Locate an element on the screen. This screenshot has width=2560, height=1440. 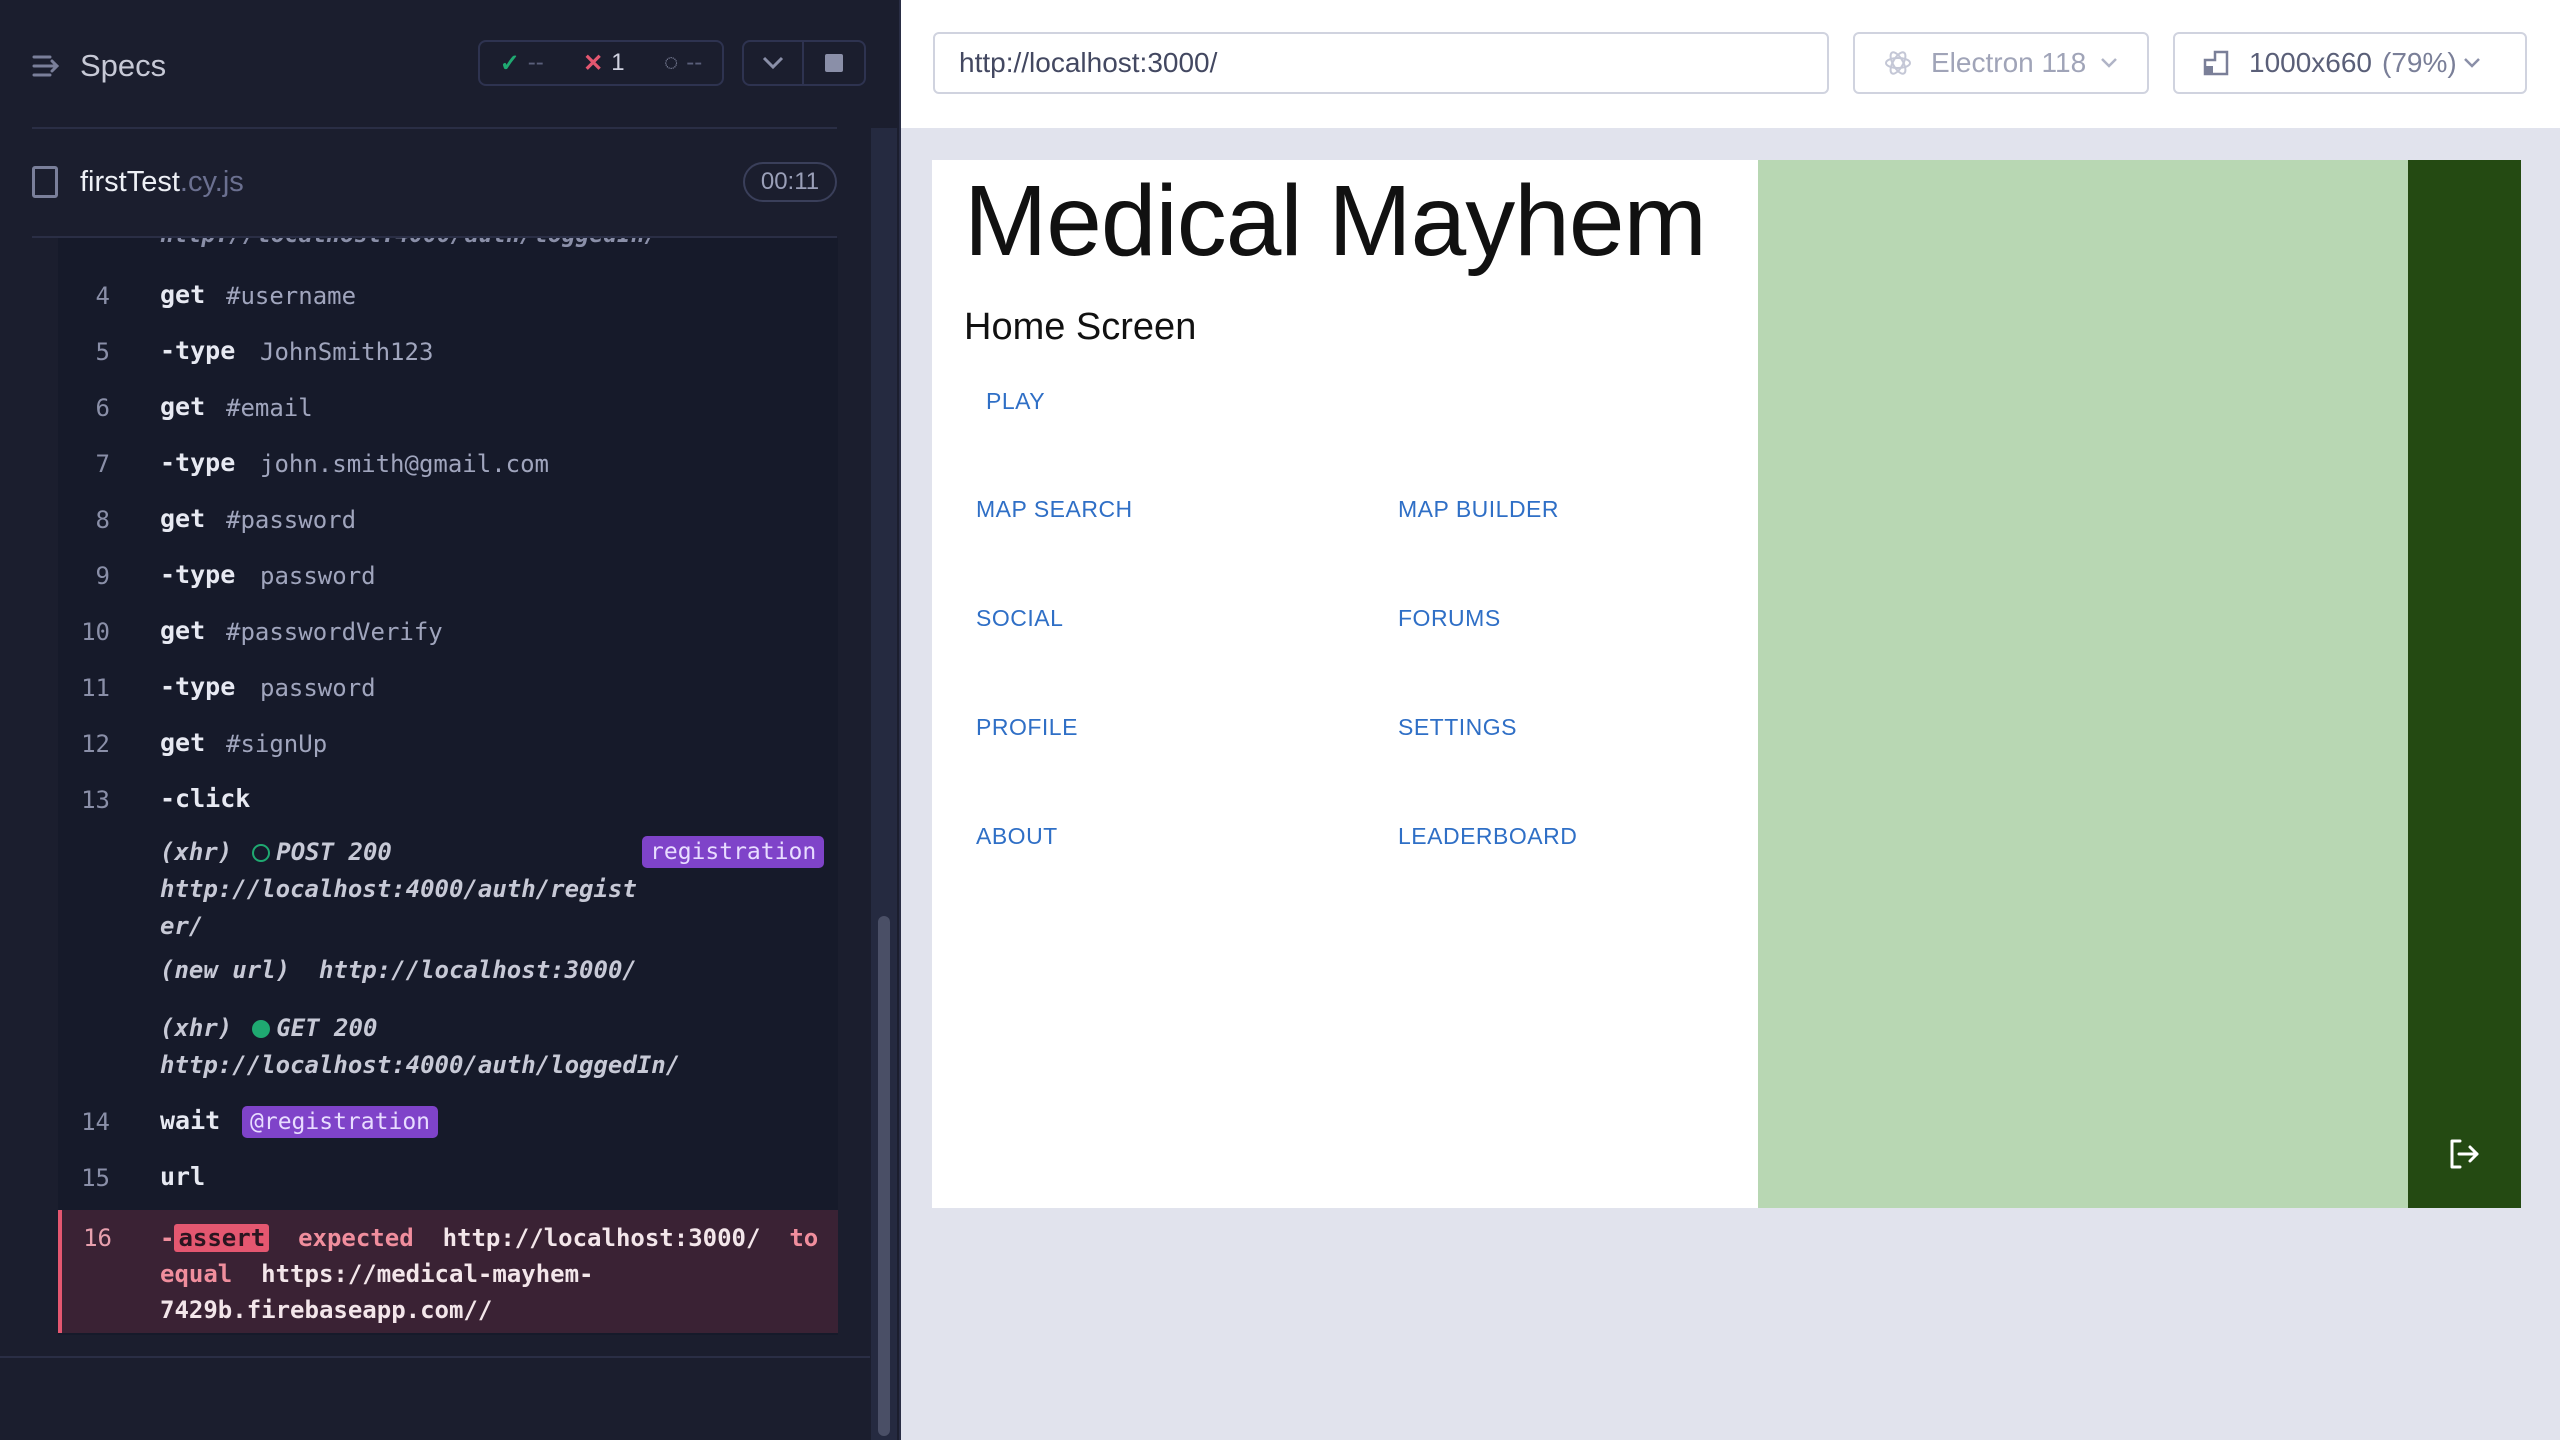
alias-badge: registration is located at coordinates (733, 852).